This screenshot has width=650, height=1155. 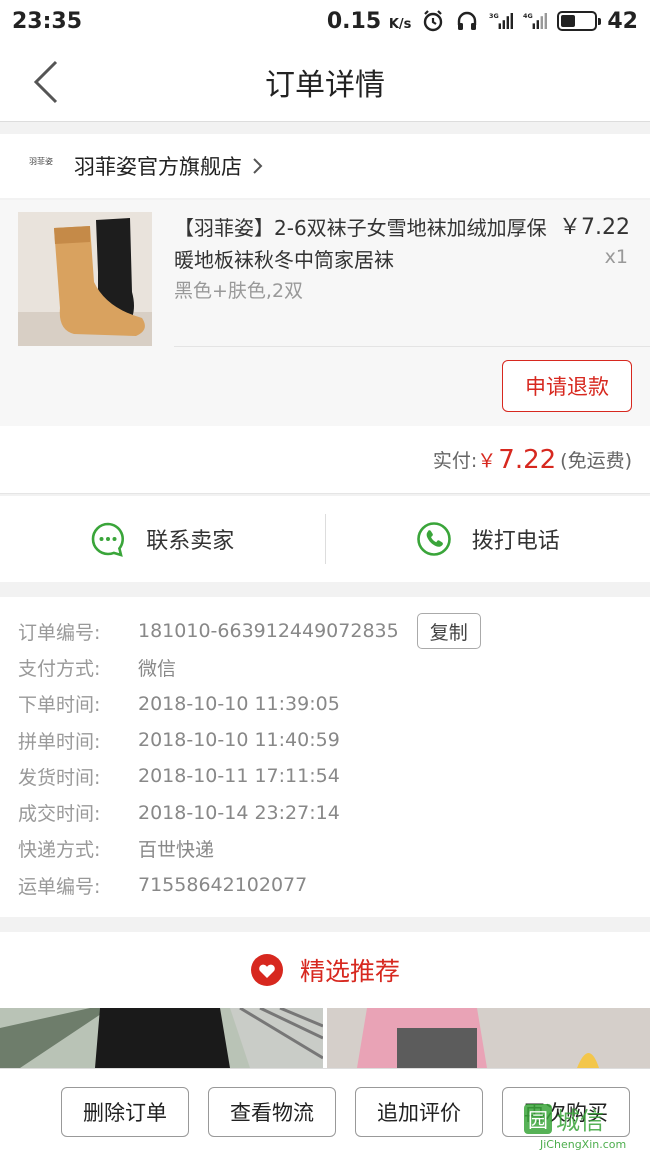 I want to click on site-watermark: 园 城信 JiChengXin.com, so click(x=575, y=1127).